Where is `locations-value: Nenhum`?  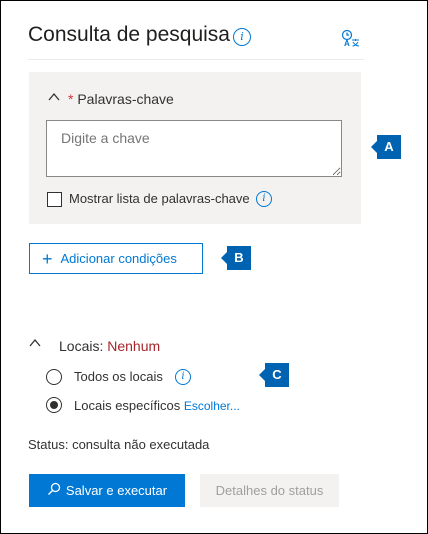 locations-value: Nenhum is located at coordinates (134, 346).